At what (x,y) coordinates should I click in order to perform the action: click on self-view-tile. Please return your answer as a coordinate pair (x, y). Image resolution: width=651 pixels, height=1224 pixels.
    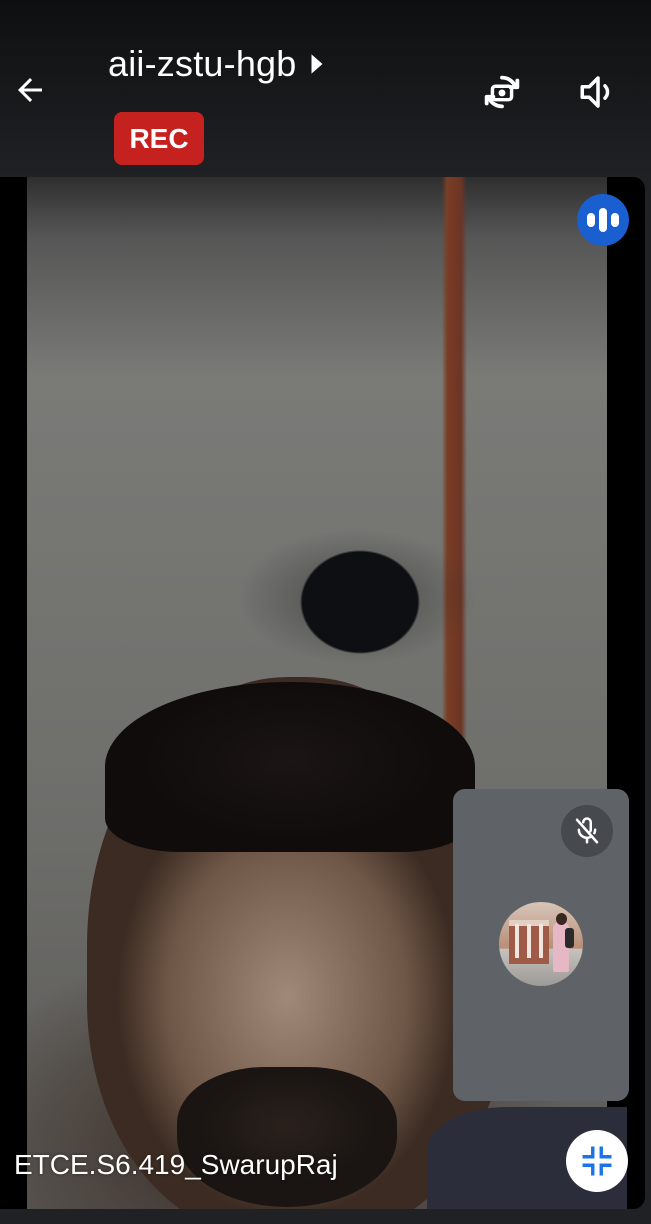
    Looking at the image, I should click on (541, 945).